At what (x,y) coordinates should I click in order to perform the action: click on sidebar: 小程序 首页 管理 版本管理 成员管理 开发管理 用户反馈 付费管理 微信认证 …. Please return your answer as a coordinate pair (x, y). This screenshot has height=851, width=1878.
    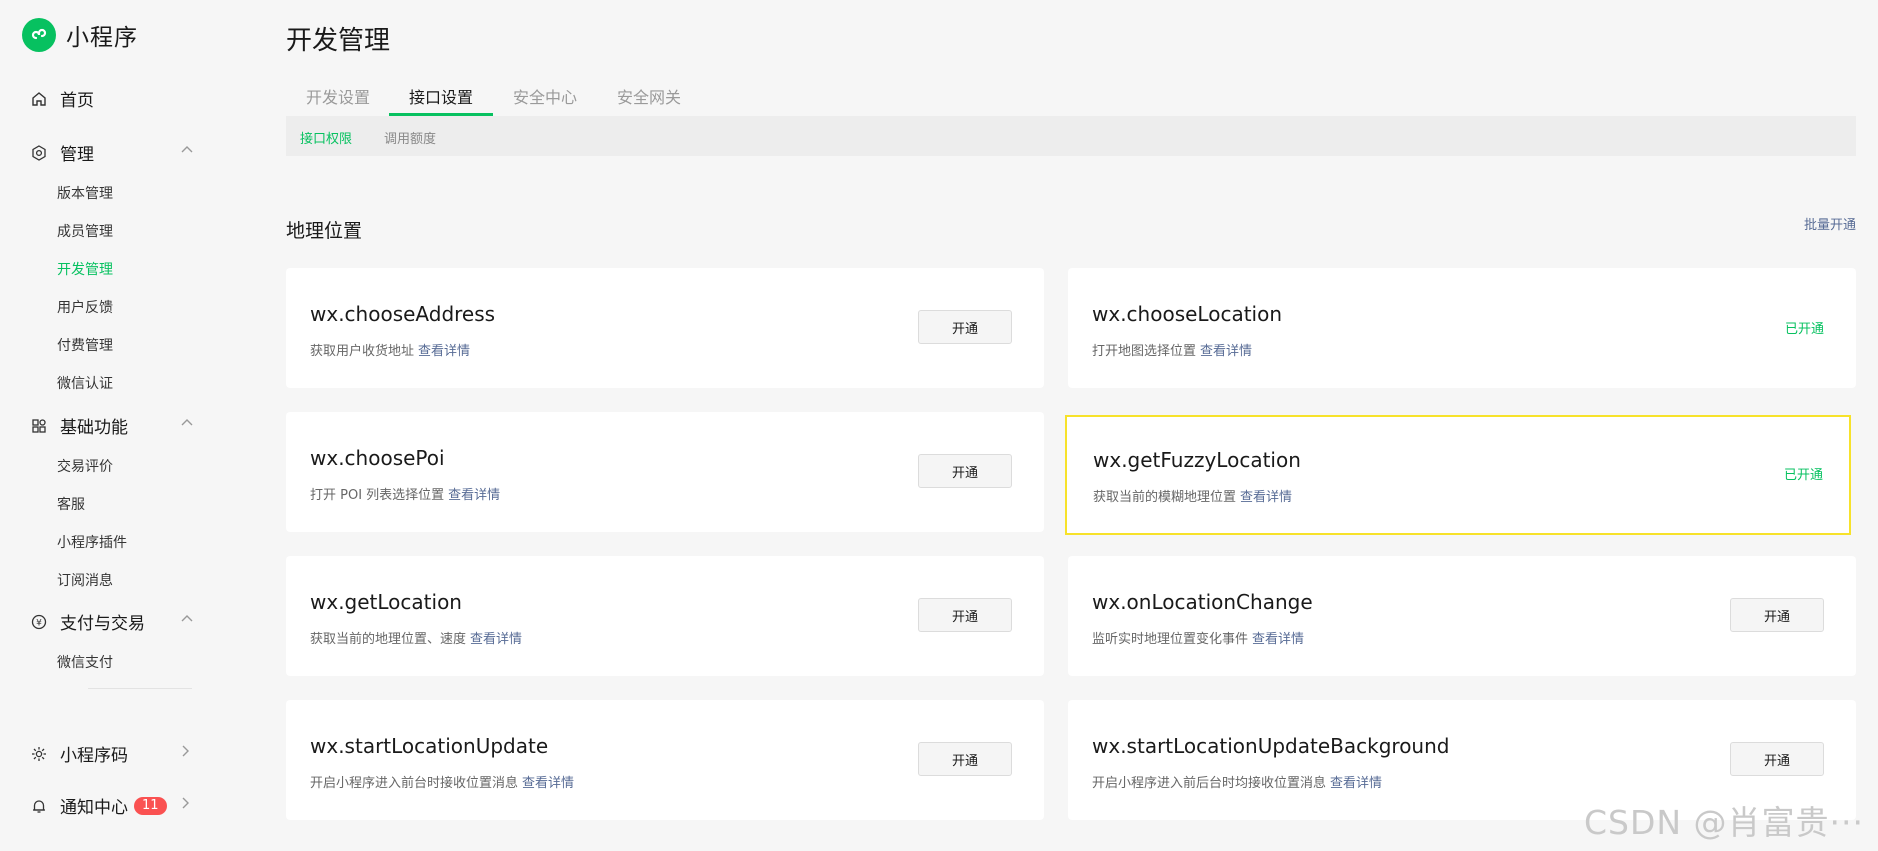
    Looking at the image, I should click on (115, 425).